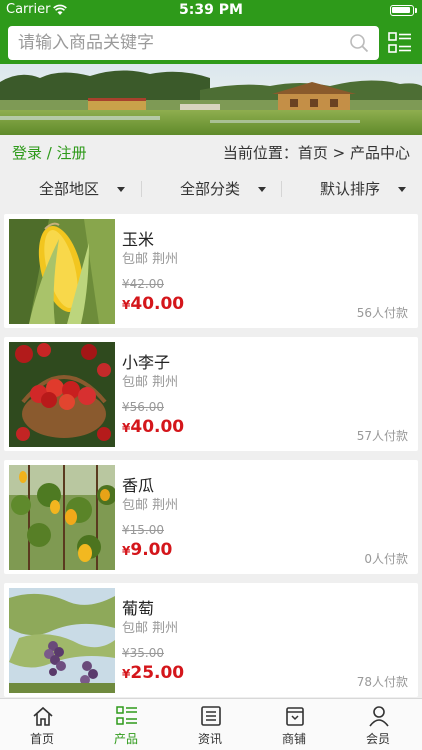 Image resolution: width=422 pixels, height=750 pixels. I want to click on login-link: 登录, so click(27, 153).